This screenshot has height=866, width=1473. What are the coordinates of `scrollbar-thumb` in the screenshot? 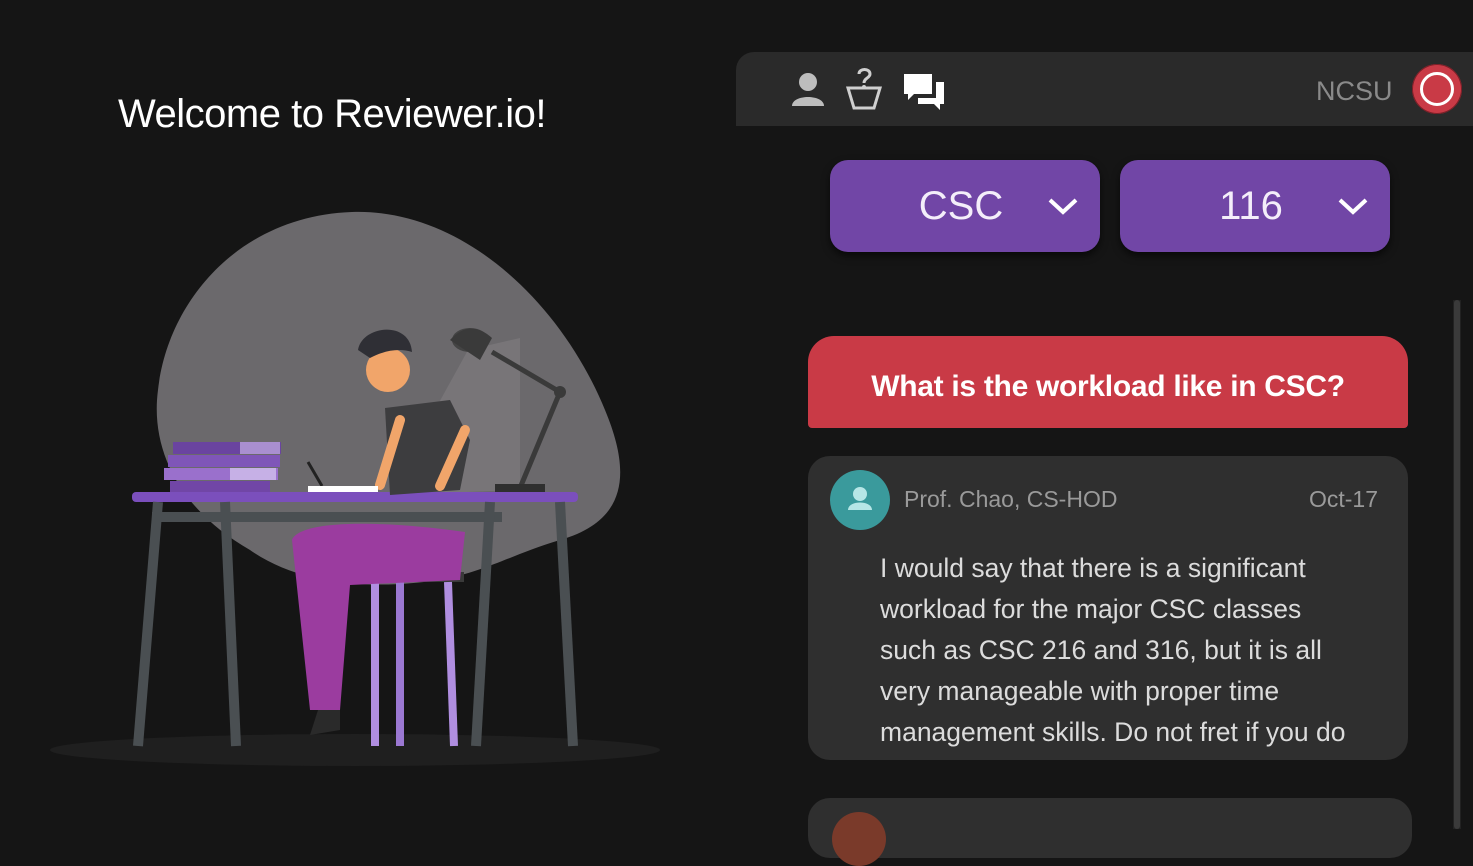 It's located at (1457, 564).